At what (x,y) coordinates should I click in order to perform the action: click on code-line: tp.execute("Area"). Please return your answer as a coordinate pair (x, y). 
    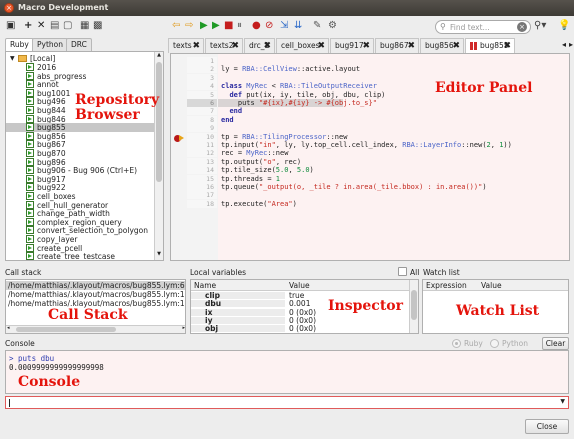
    Looking at the image, I should click on (259, 204).